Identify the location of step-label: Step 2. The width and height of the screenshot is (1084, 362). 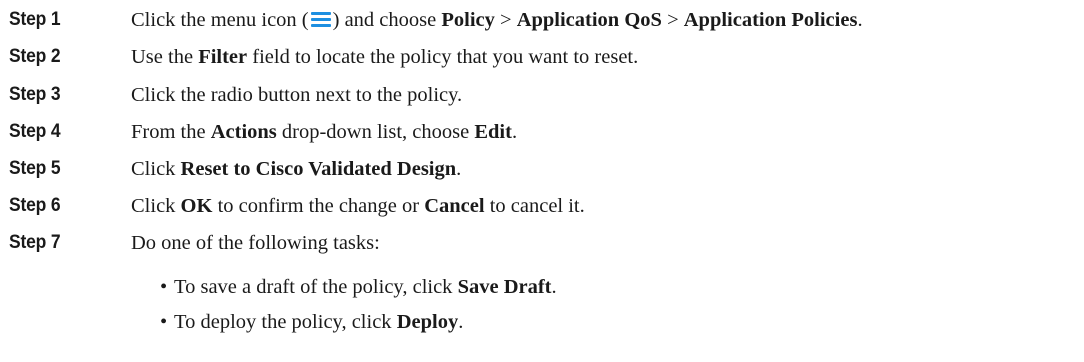
(35, 56).